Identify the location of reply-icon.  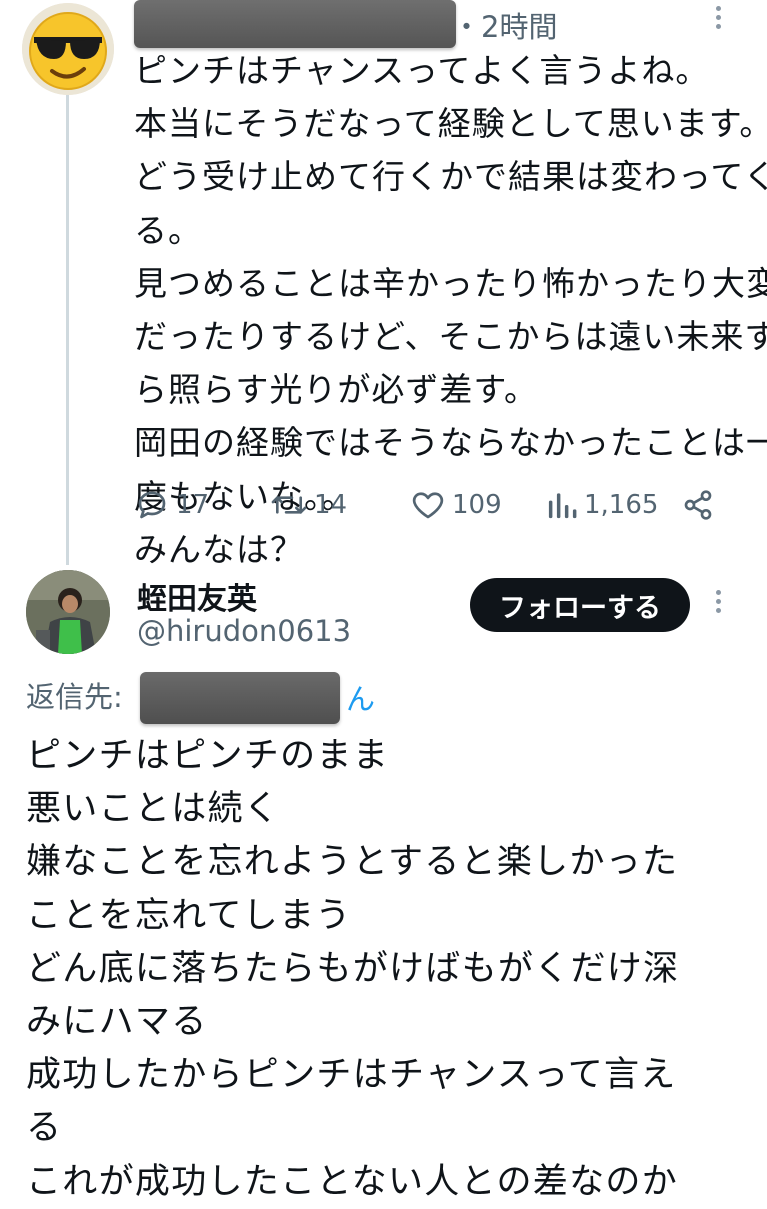
(152, 505).